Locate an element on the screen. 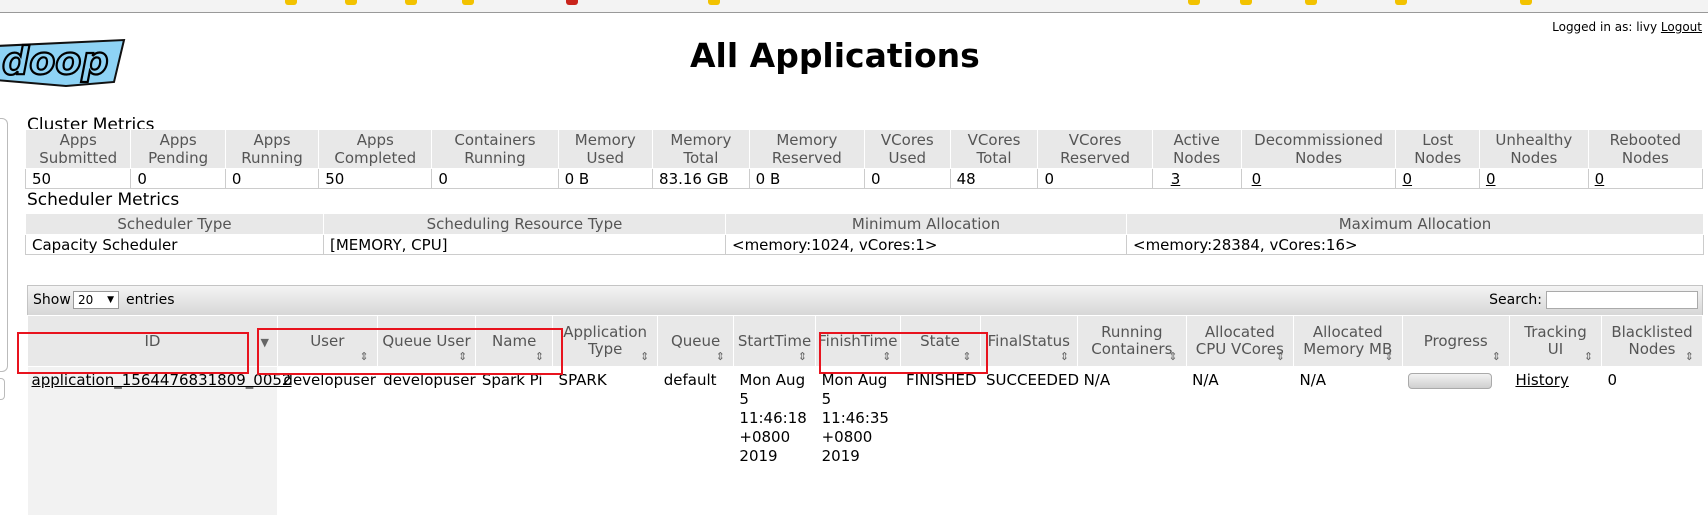  col-header-user: User⇕ is located at coordinates (327, 341).